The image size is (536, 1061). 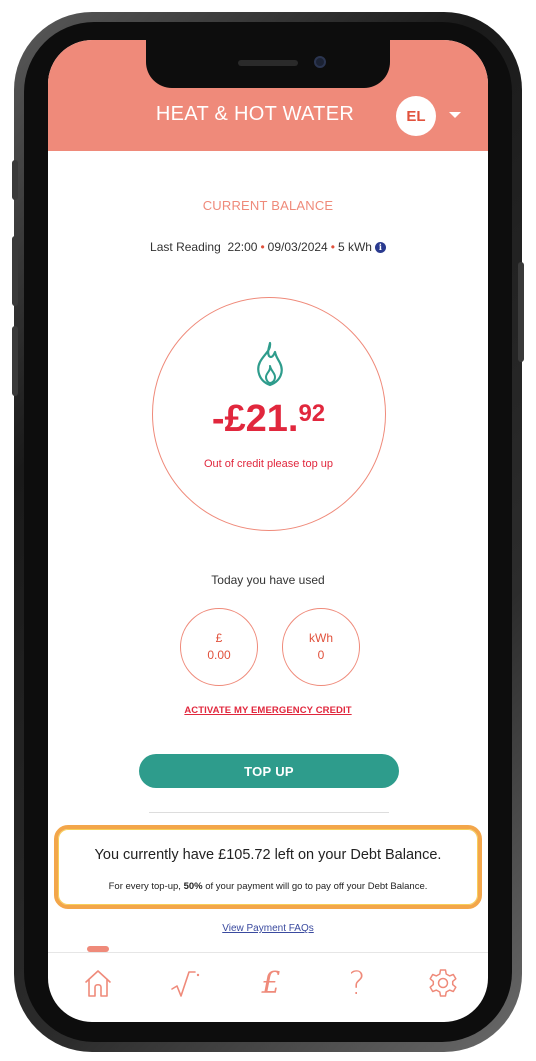 I want to click on last-reading-label: Last Reading, so click(x=185, y=247).